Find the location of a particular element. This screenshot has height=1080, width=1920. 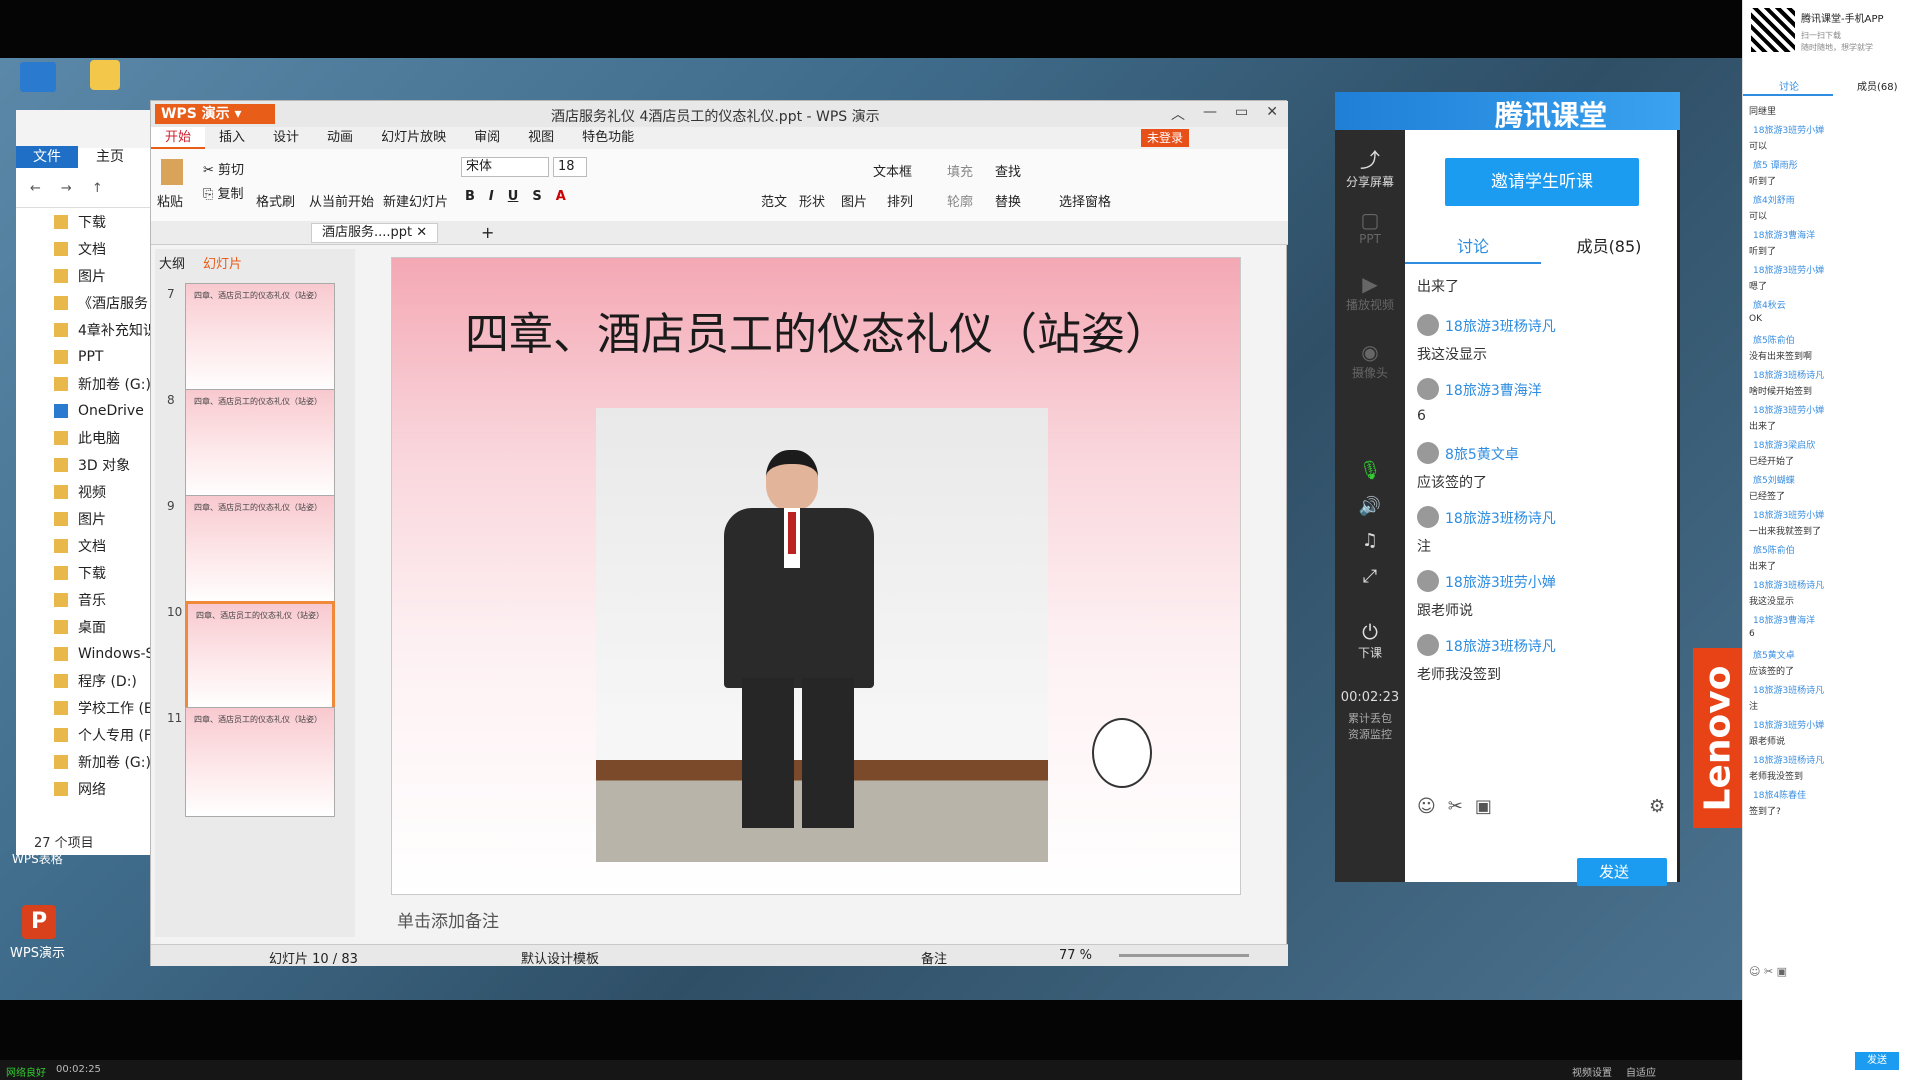

tab-discussion: 讨论 is located at coordinates (1473, 247).